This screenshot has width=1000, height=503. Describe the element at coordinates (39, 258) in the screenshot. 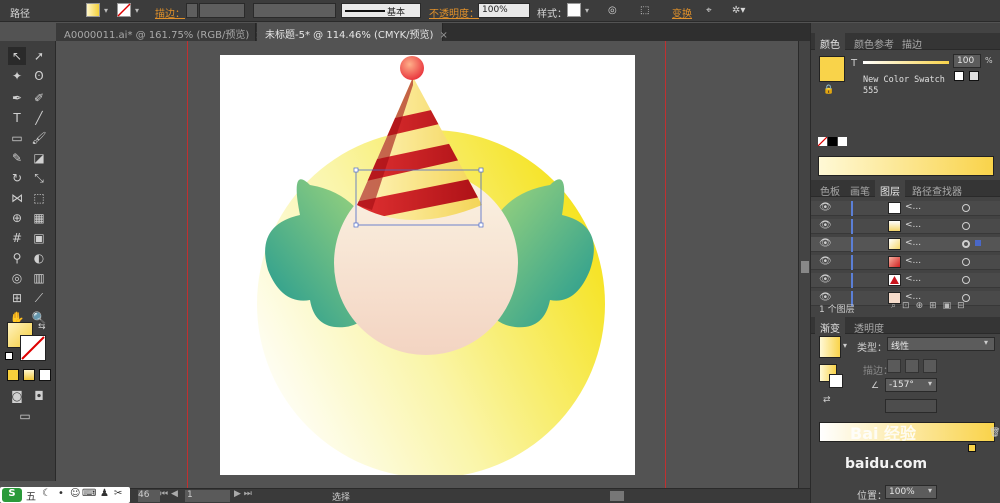

I see `blend-tool-icon: ◐` at that location.